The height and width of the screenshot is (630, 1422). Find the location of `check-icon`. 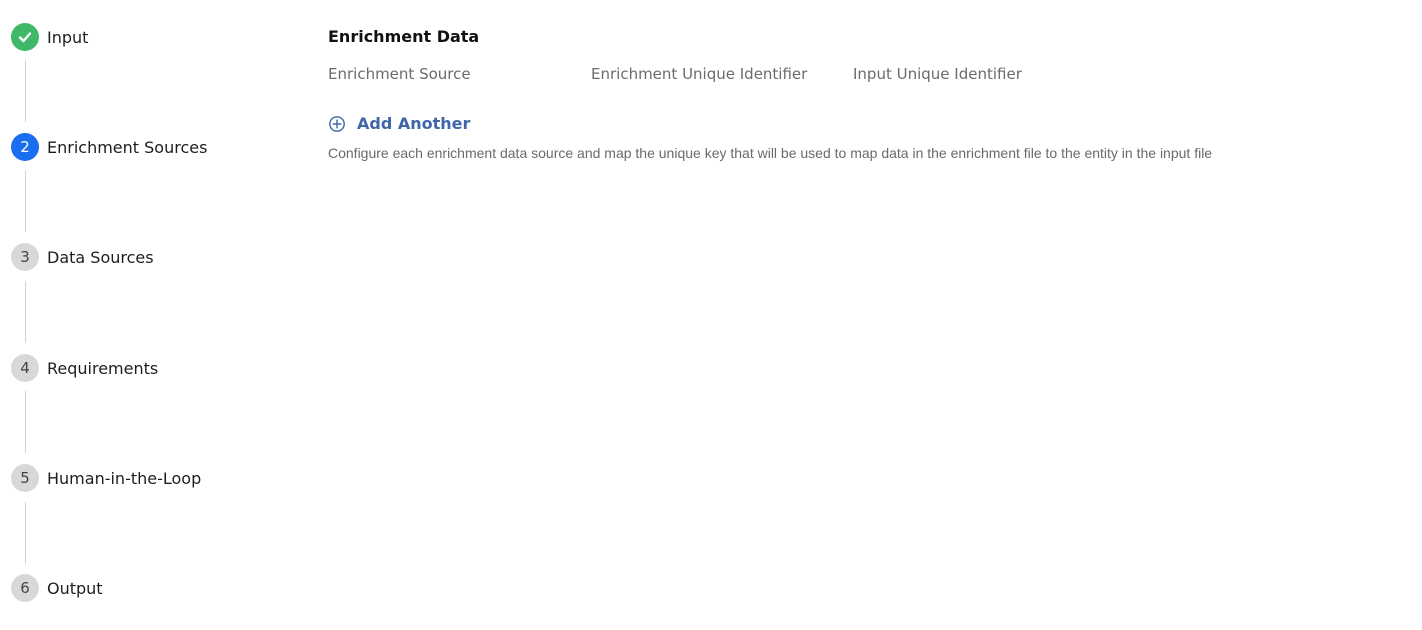

check-icon is located at coordinates (25, 37).